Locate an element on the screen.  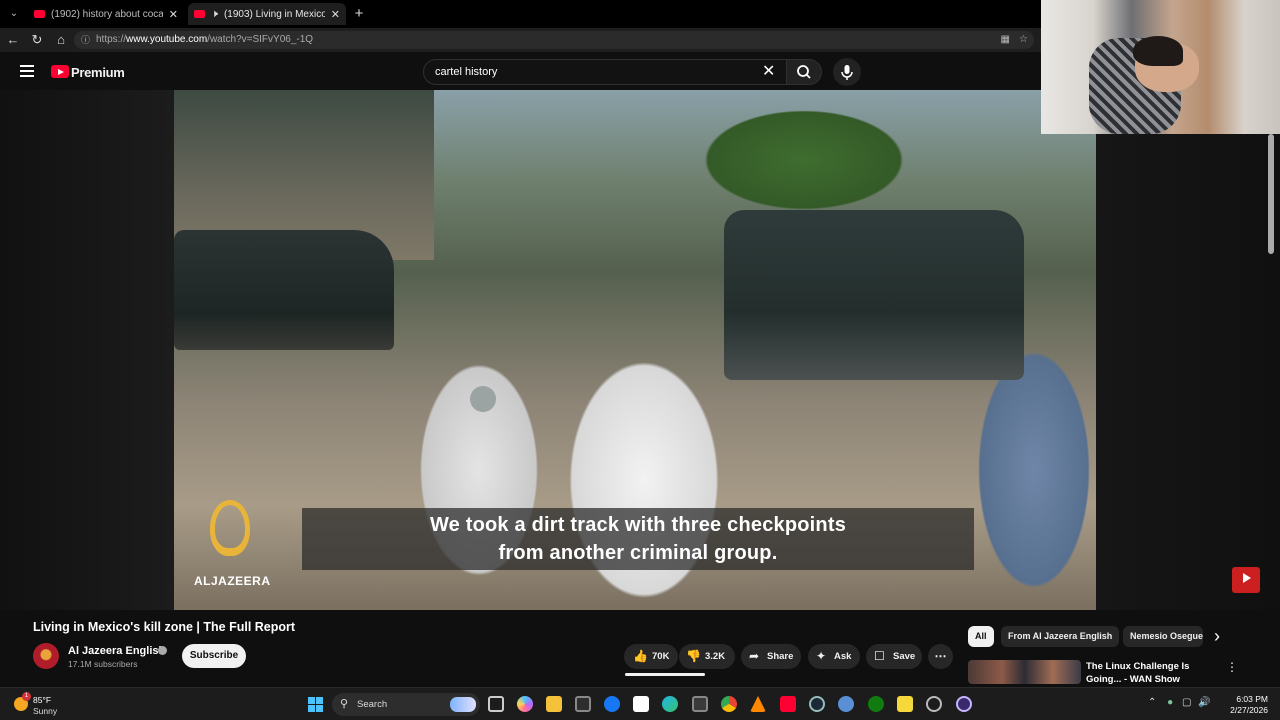
like-button: 👍 70K is located at coordinates (651, 656).